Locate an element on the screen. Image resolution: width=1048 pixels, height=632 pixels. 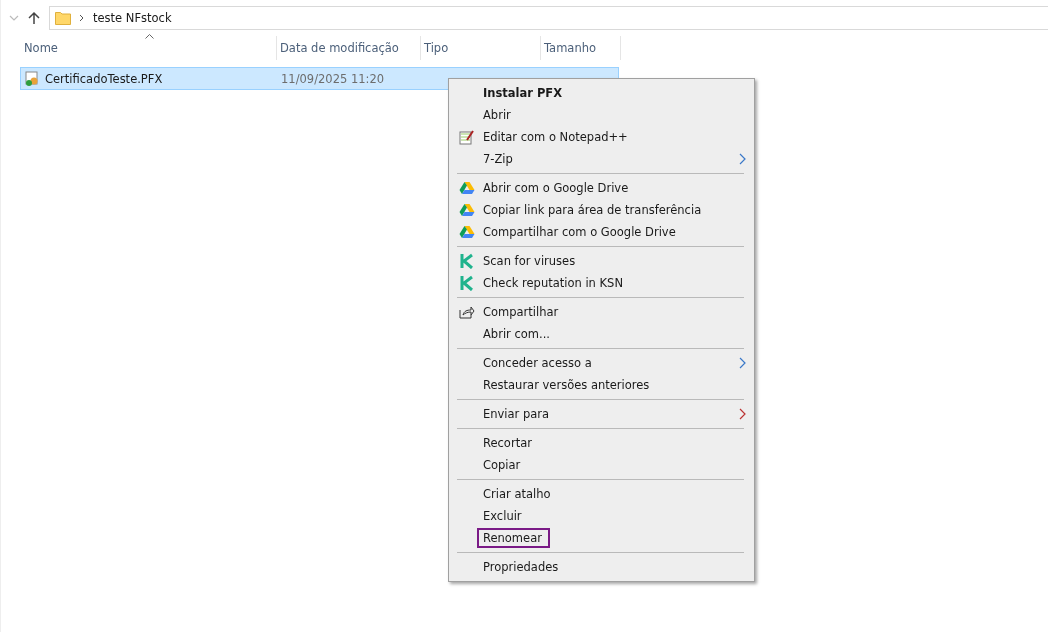
menu-item: Restaurar versões anteriores is located at coordinates (596, 385).